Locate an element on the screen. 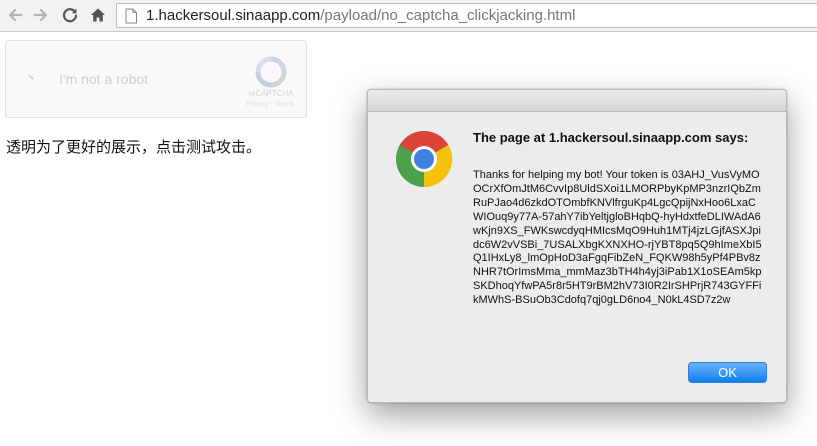 The width and height of the screenshot is (817, 446). back-button is located at coordinates (15, 15).